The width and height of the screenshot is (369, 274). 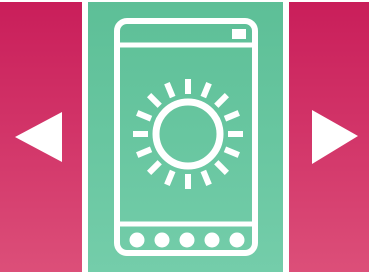 I want to click on pagination-dots, so click(x=187, y=240).